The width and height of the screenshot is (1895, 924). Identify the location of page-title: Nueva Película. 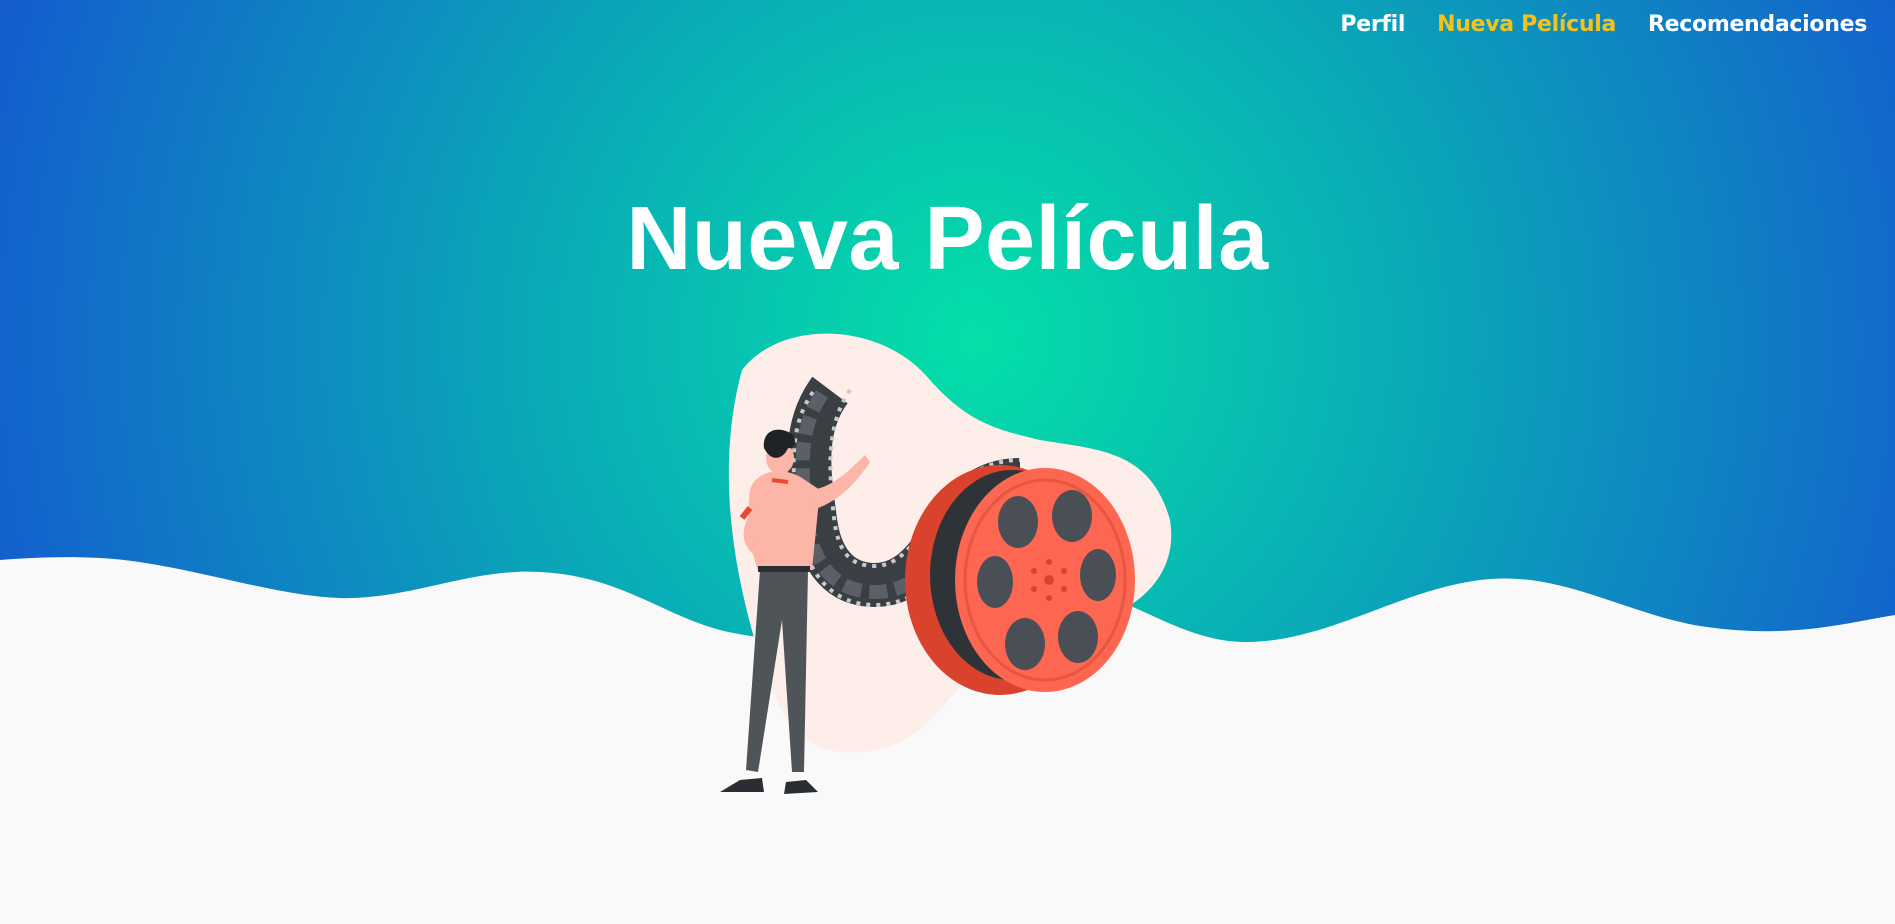
(947, 239).